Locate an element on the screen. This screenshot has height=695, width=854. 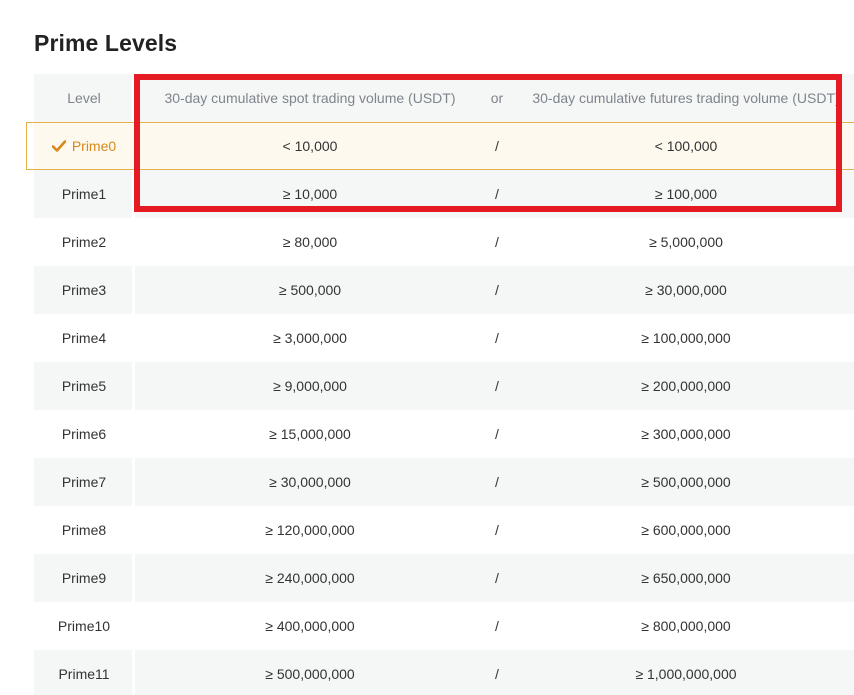
page-title: Prime Levels is located at coordinates (106, 43).